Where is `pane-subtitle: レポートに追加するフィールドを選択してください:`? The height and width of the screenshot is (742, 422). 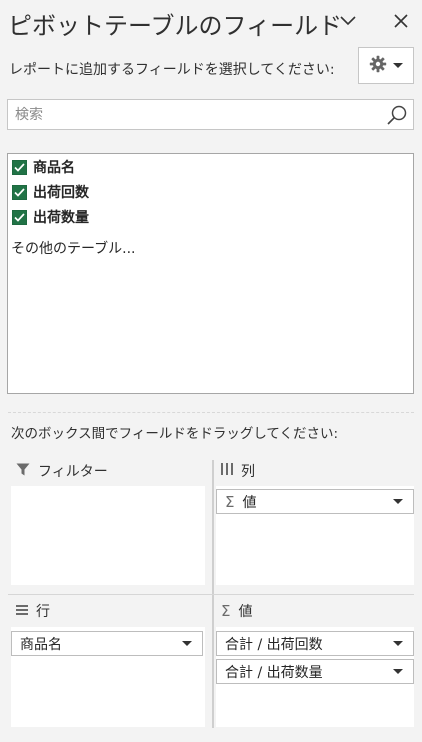 pane-subtitle: レポートに追加するフィールドを選択してください: is located at coordinates (172, 70).